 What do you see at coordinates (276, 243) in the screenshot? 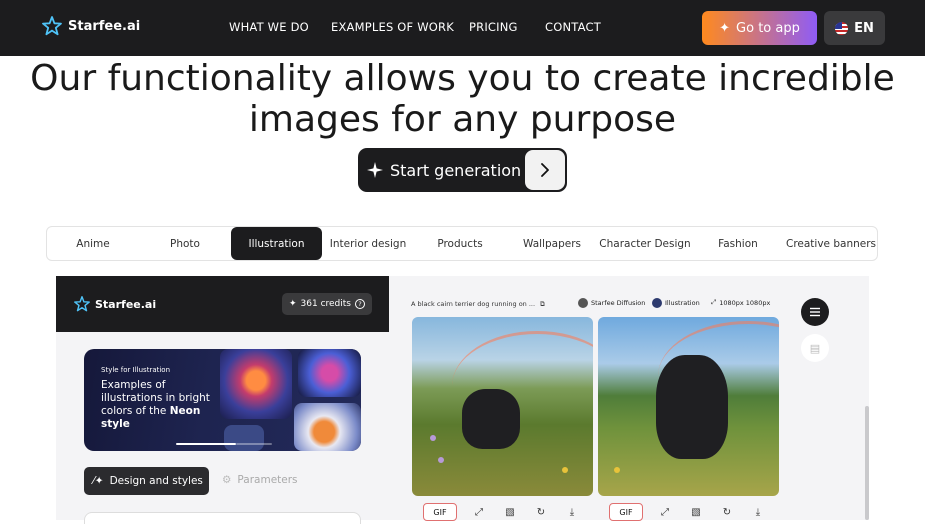
I see `tab-illustration: Illustration` at bounding box center [276, 243].